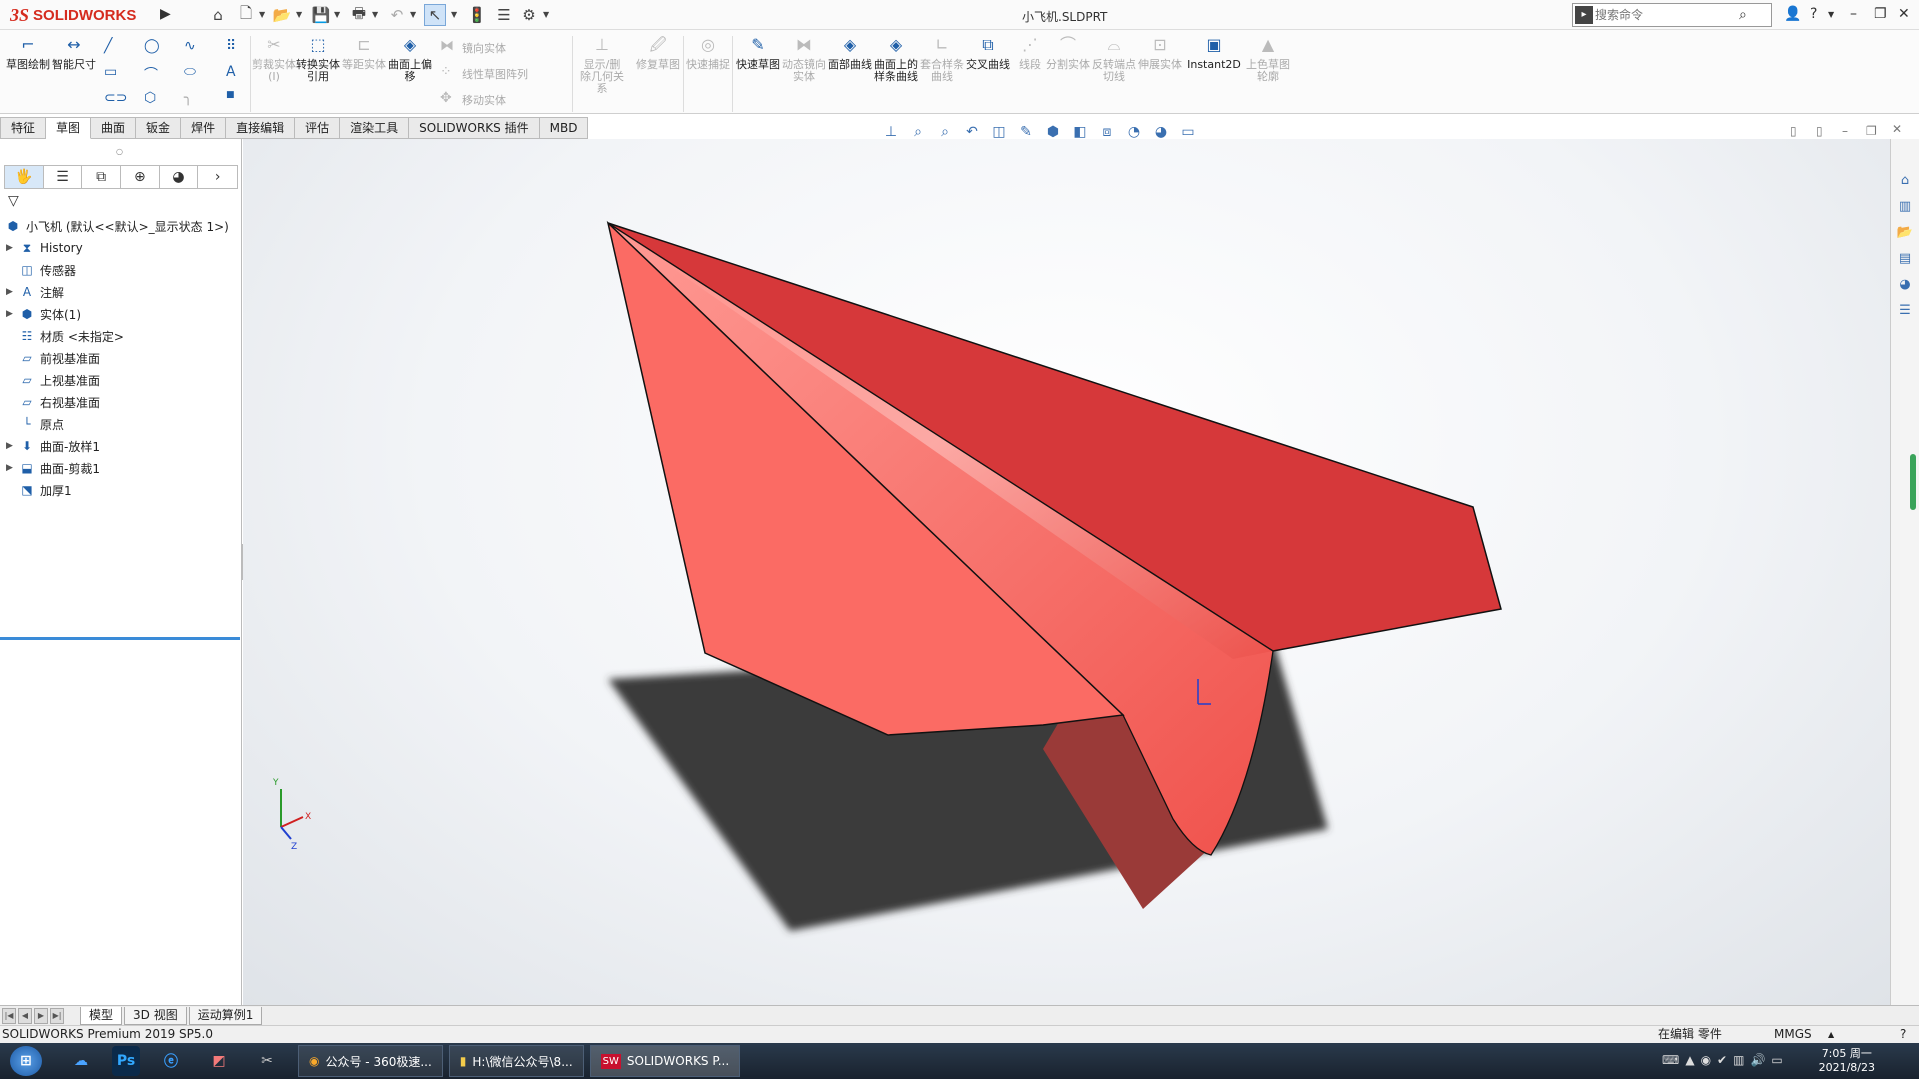 The width and height of the screenshot is (1919, 1079). What do you see at coordinates (1743, 15) in the screenshot?
I see `search-icon: ⌕` at bounding box center [1743, 15].